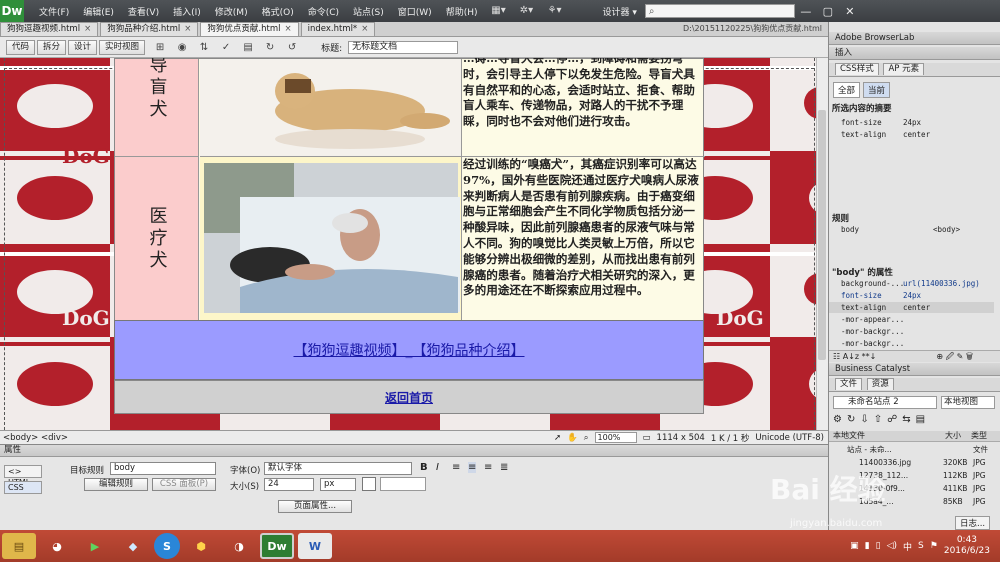  What do you see at coordinates (49, 29) in the screenshot?
I see `tab-videos: 狗狗逗趣视频.html ×` at bounding box center [49, 29].